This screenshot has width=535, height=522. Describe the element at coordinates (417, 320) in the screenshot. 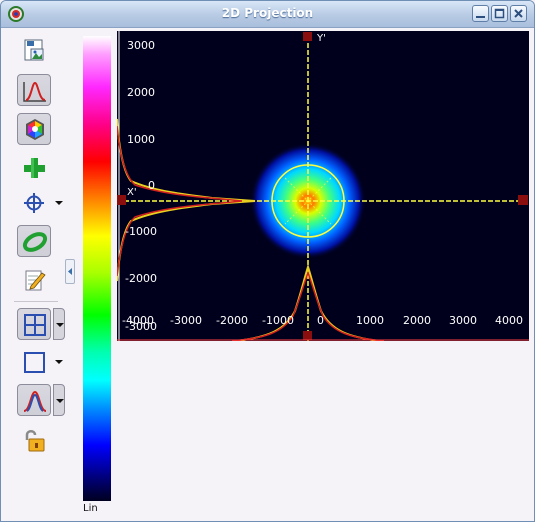

I see `x-tick: 2000` at that location.